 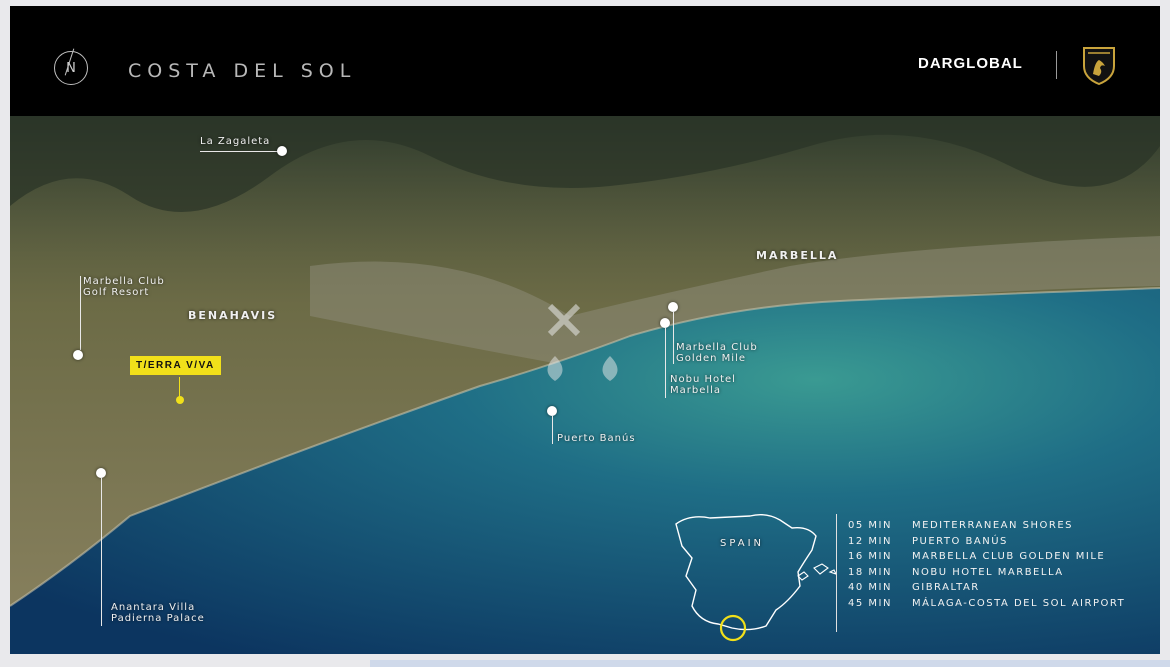 What do you see at coordinates (986, 590) in the screenshot?
I see `travel-time-row: 40 MIN GIBRALTAR` at bounding box center [986, 590].